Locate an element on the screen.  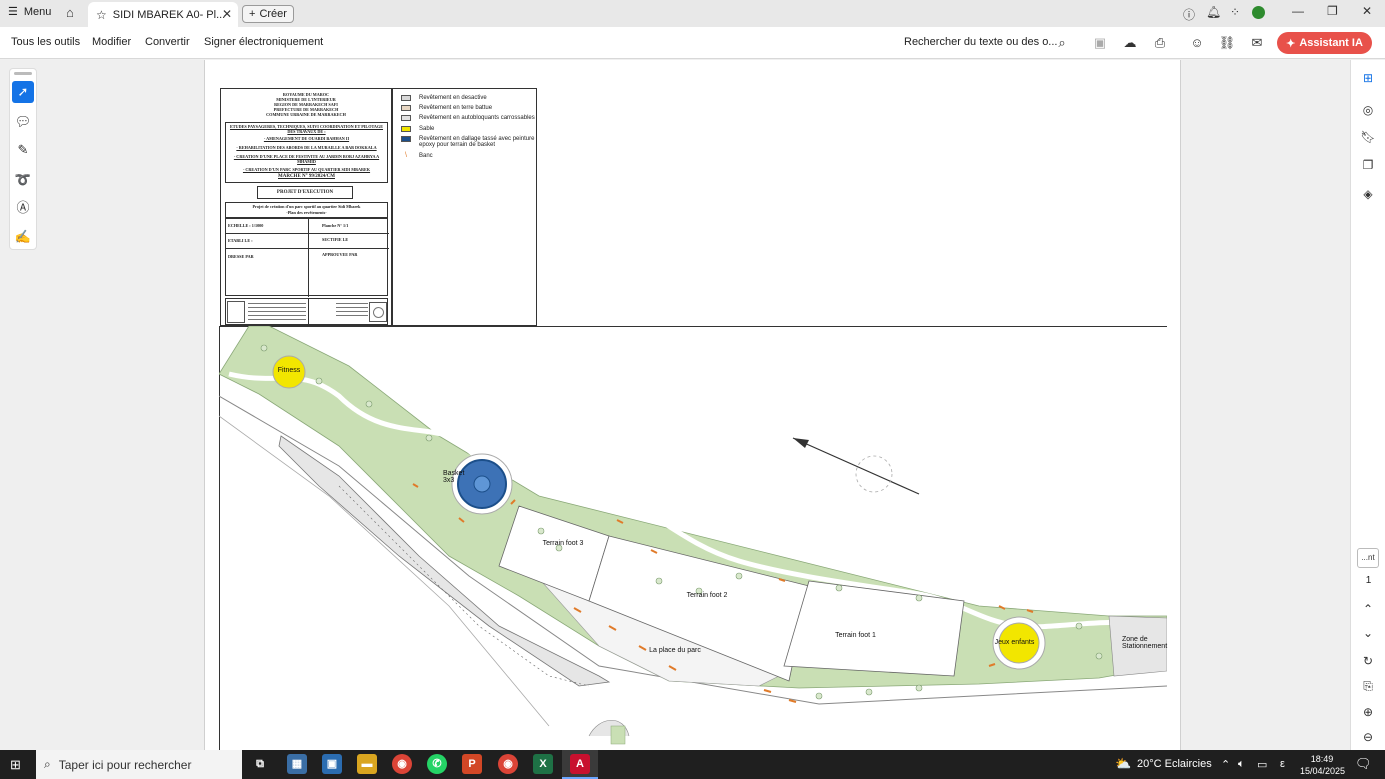
page-box: ...nt is located at coordinates (1368, 558).